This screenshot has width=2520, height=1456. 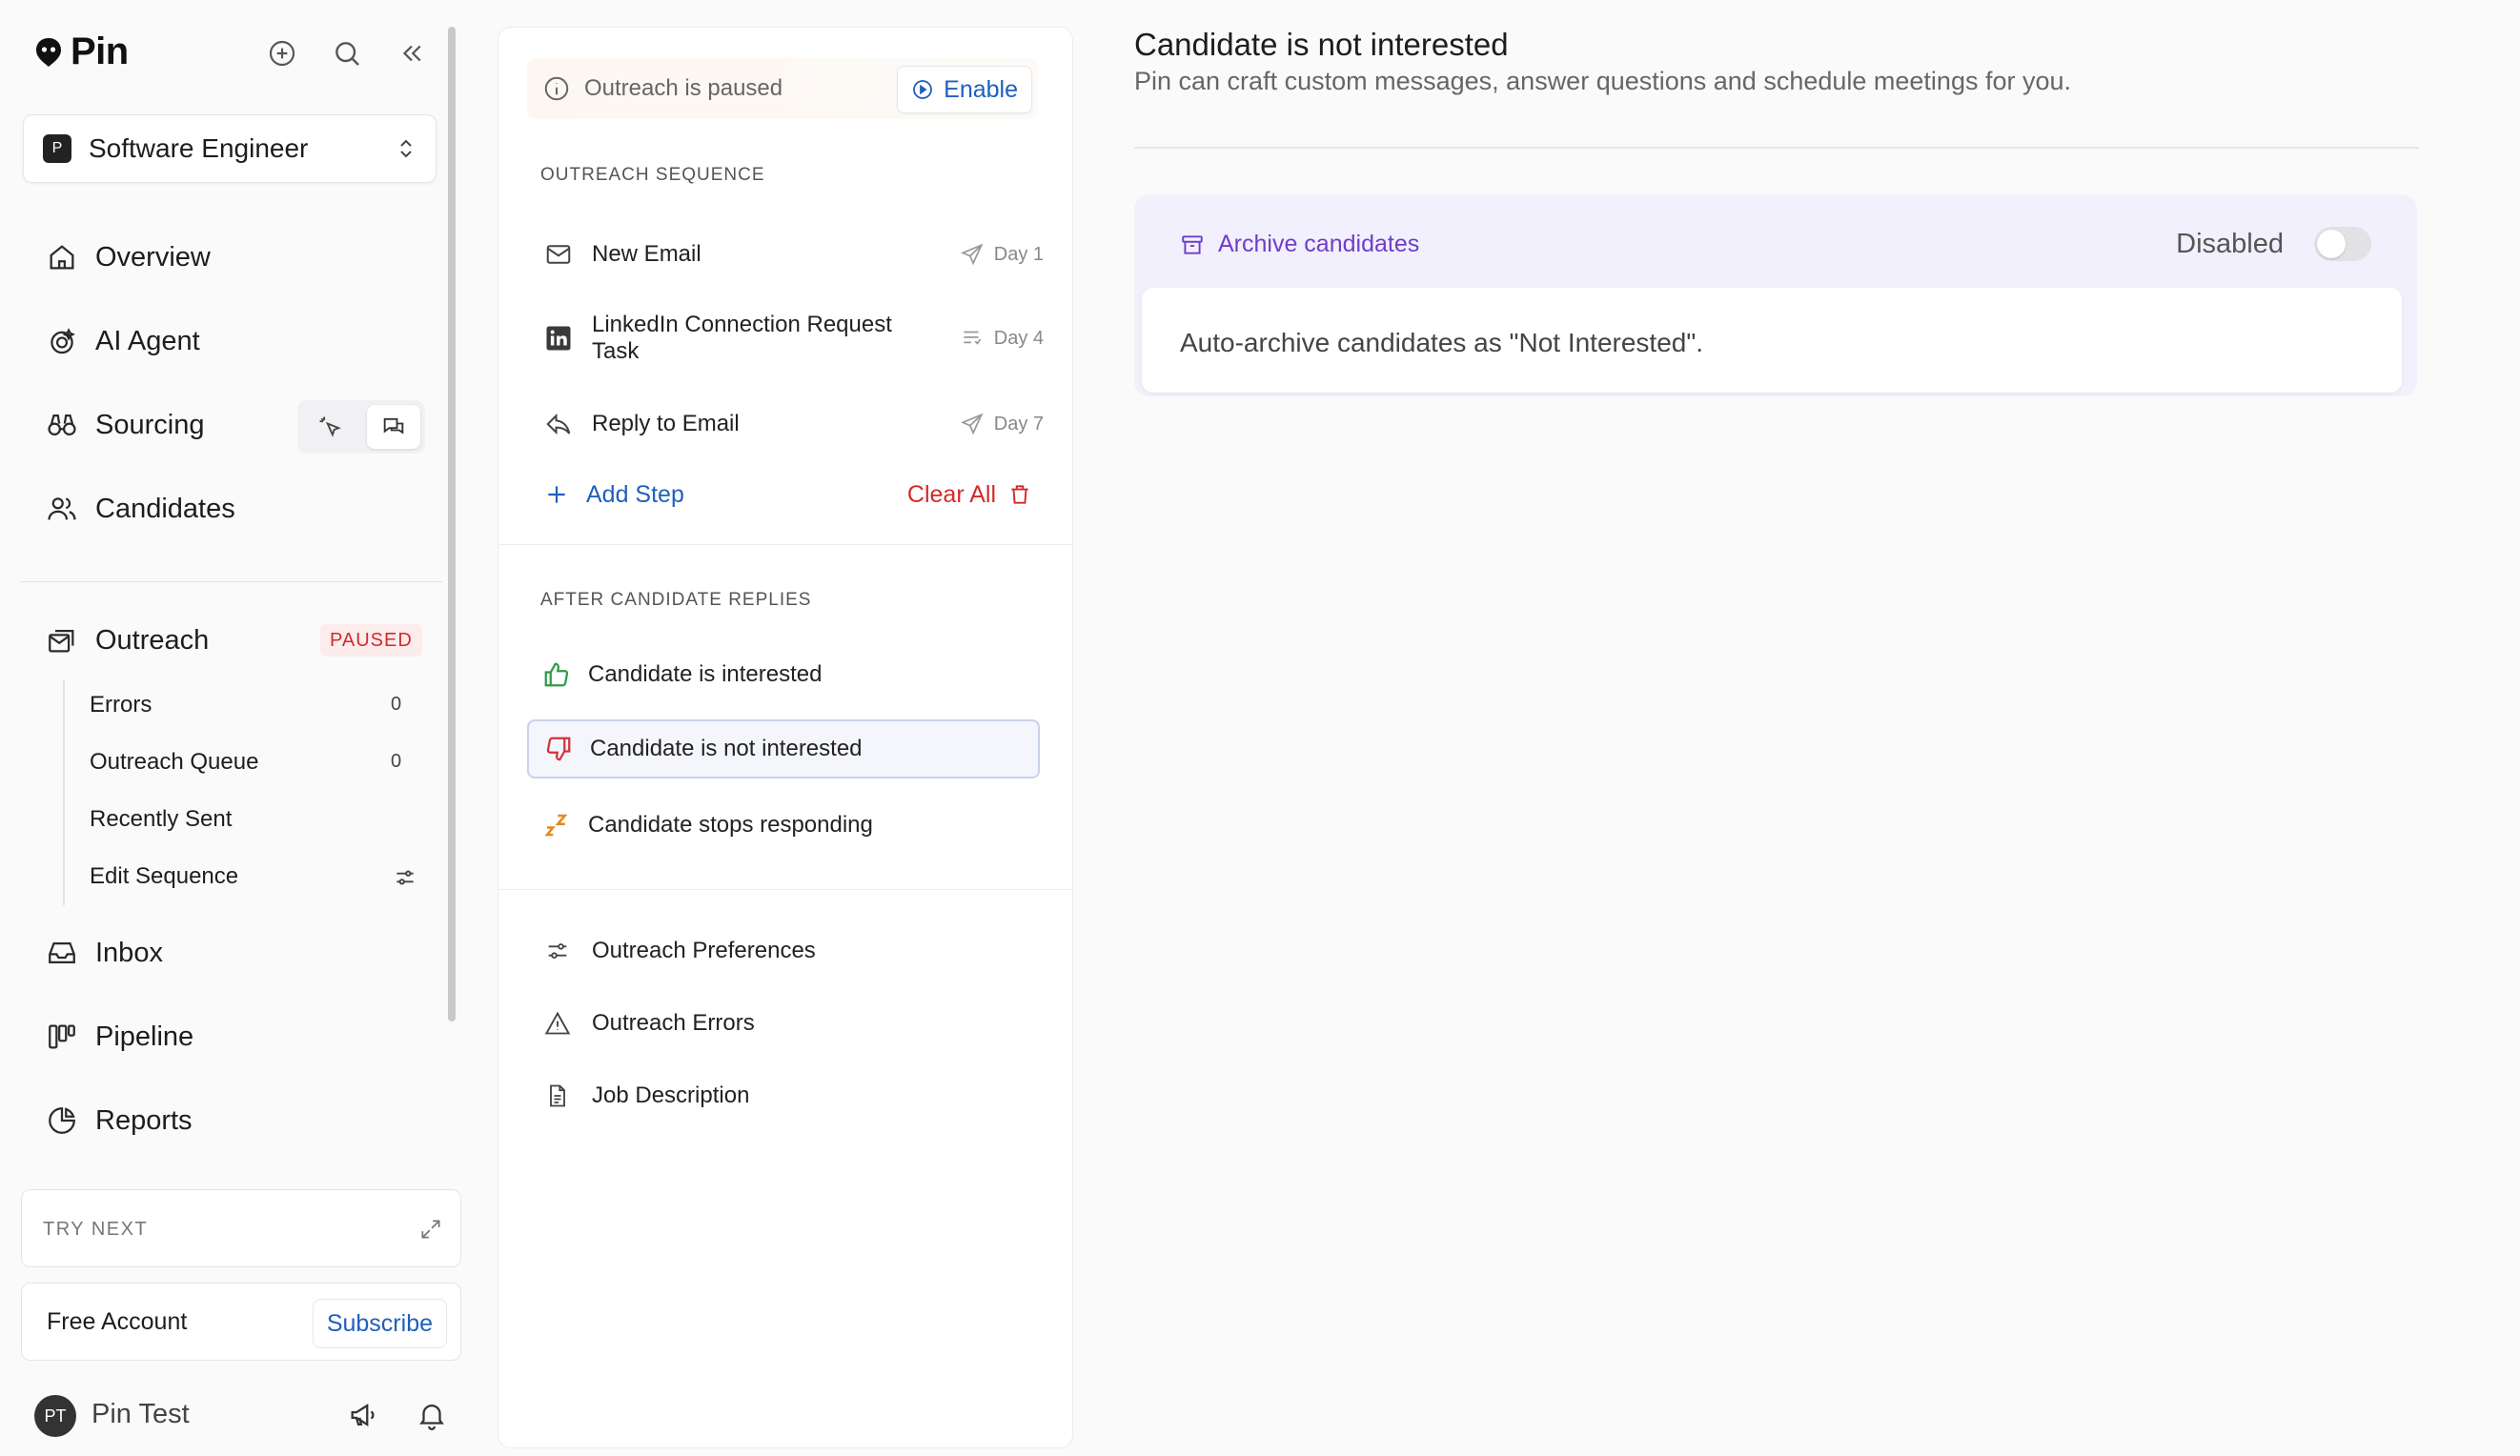 I want to click on outreach-paused-banner: Outreach is paused Enable, so click(x=782, y=89).